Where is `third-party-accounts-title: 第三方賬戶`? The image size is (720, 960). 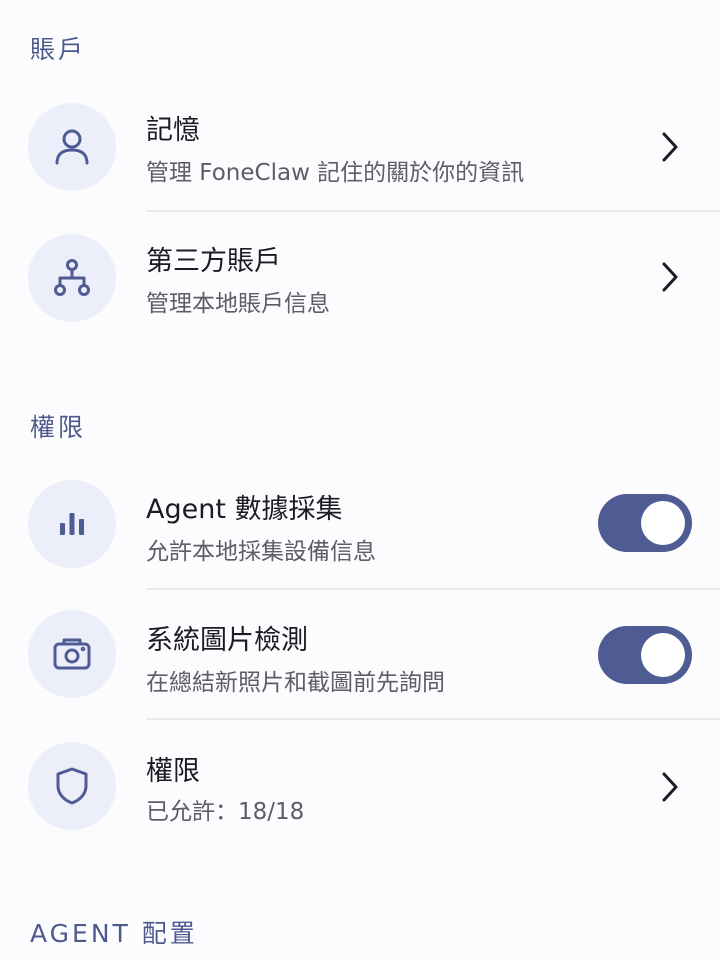 third-party-accounts-title: 第三方賬戶 is located at coordinates (213, 261).